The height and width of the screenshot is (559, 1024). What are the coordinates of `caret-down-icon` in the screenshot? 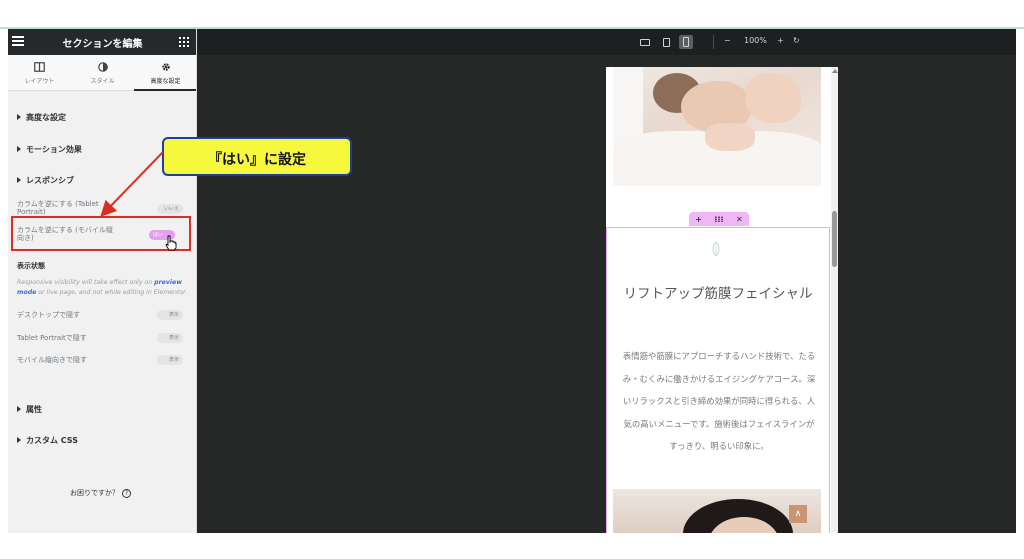 It's located at (19, 180).